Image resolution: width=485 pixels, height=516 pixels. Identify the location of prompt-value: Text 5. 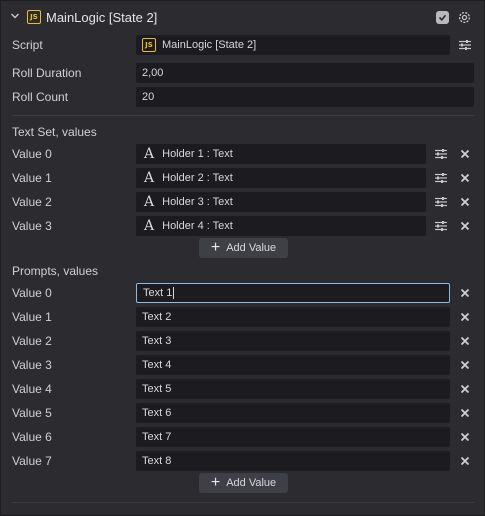
(157, 389).